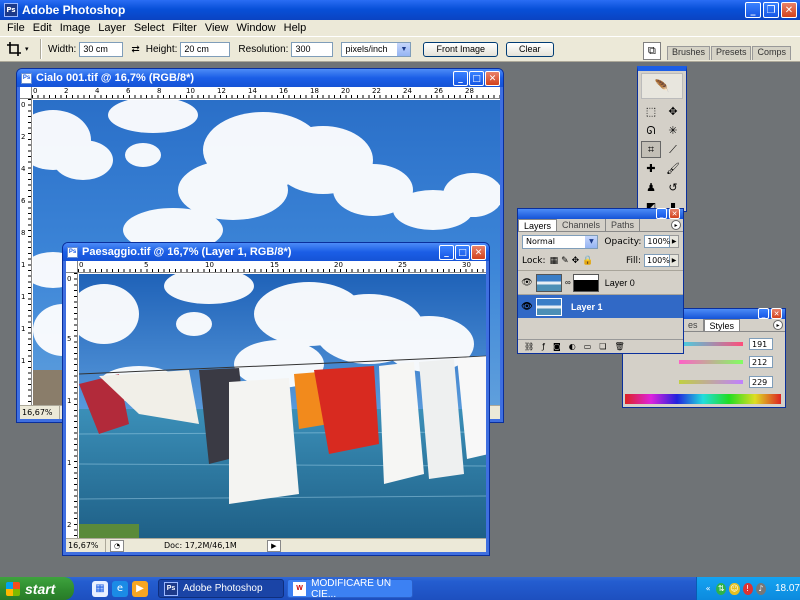 The image size is (800, 600). What do you see at coordinates (576, 261) in the screenshot?
I see `lock-position-icon: ✥` at bounding box center [576, 261].